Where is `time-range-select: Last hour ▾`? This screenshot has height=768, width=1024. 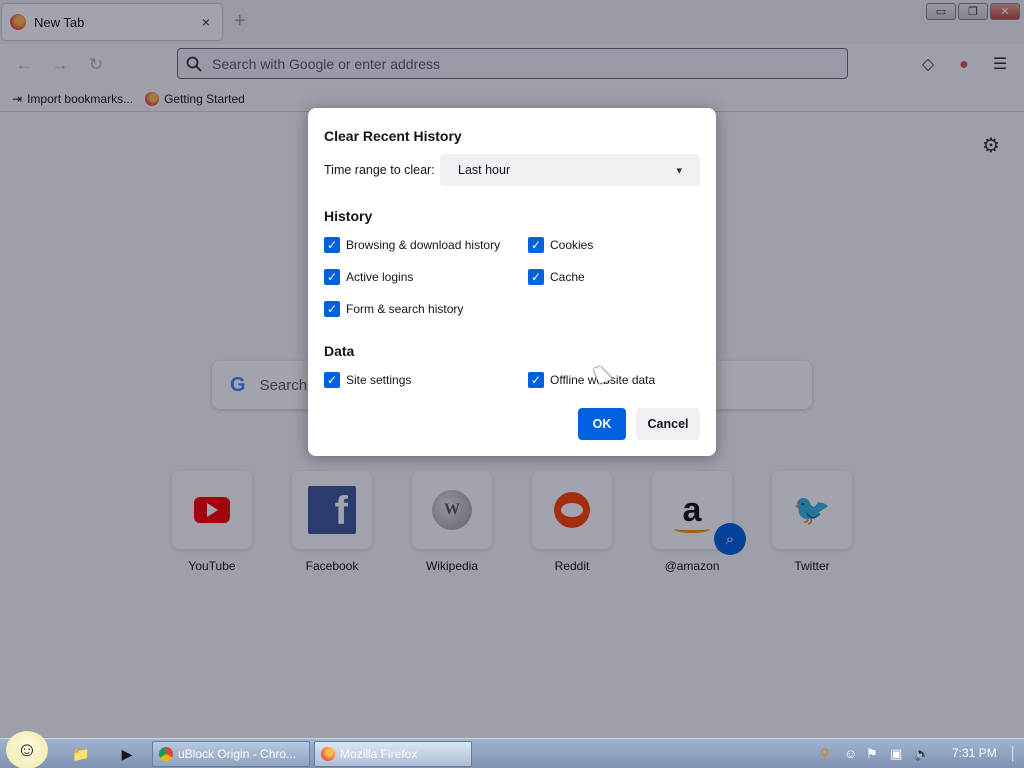
time-range-select: Last hour ▾ is located at coordinates (570, 170).